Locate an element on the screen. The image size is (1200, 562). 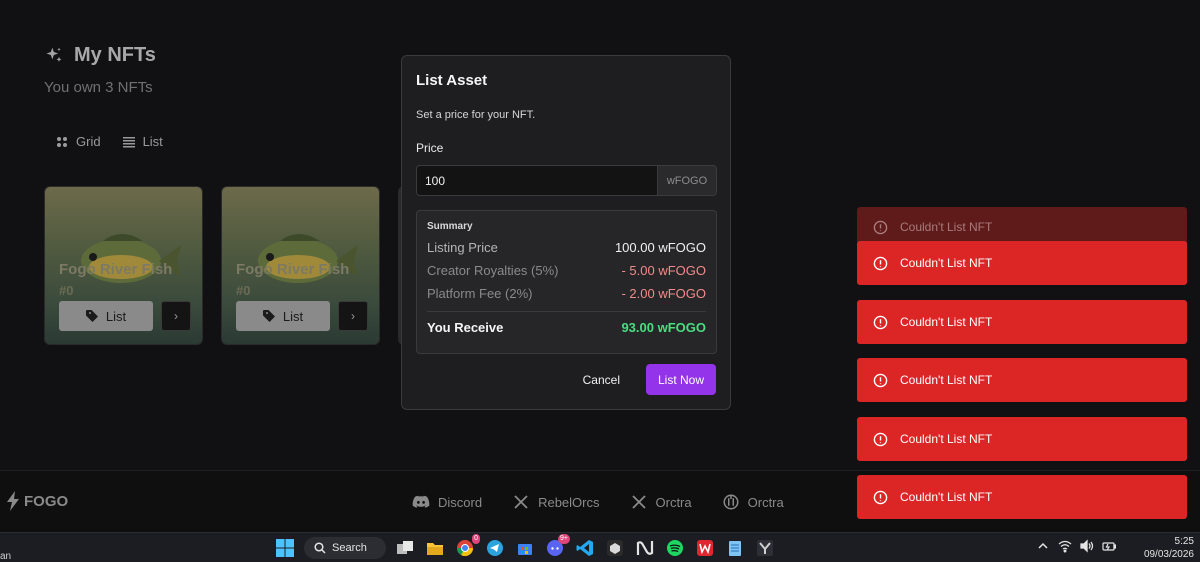
page-title: My NFTs is located at coordinates (115, 55).